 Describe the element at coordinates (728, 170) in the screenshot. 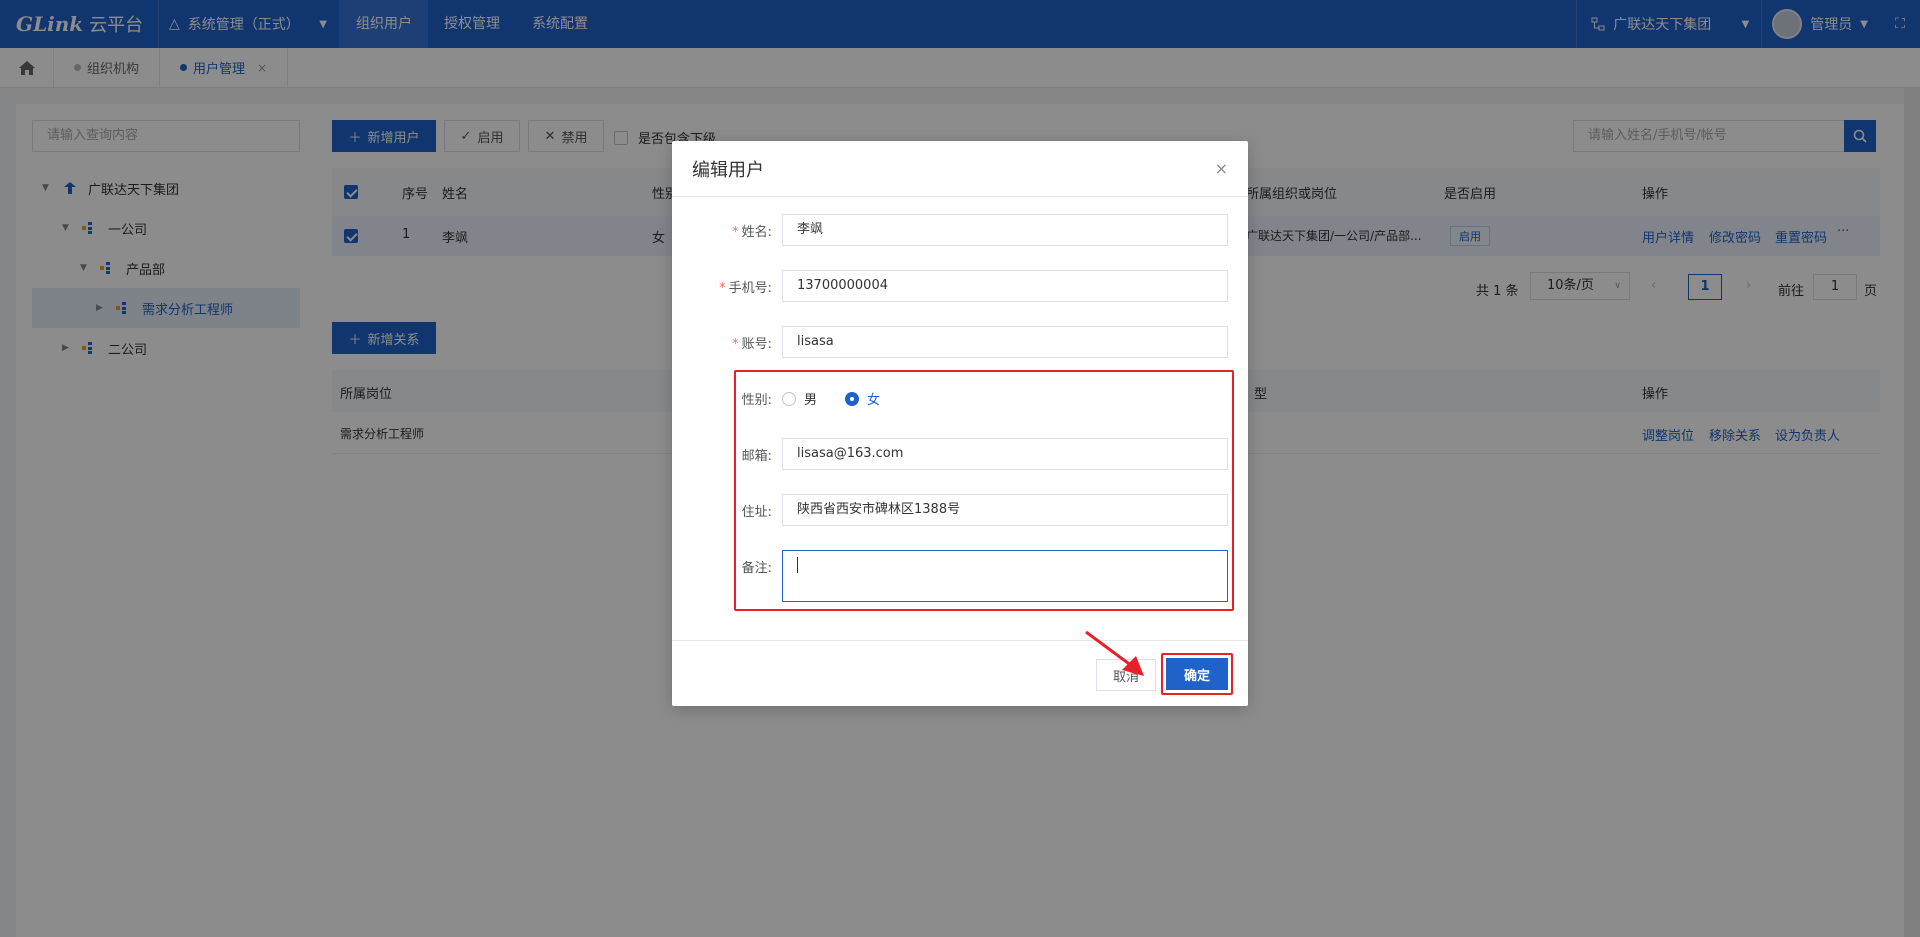

I see `dialog-title: 编辑用户` at that location.